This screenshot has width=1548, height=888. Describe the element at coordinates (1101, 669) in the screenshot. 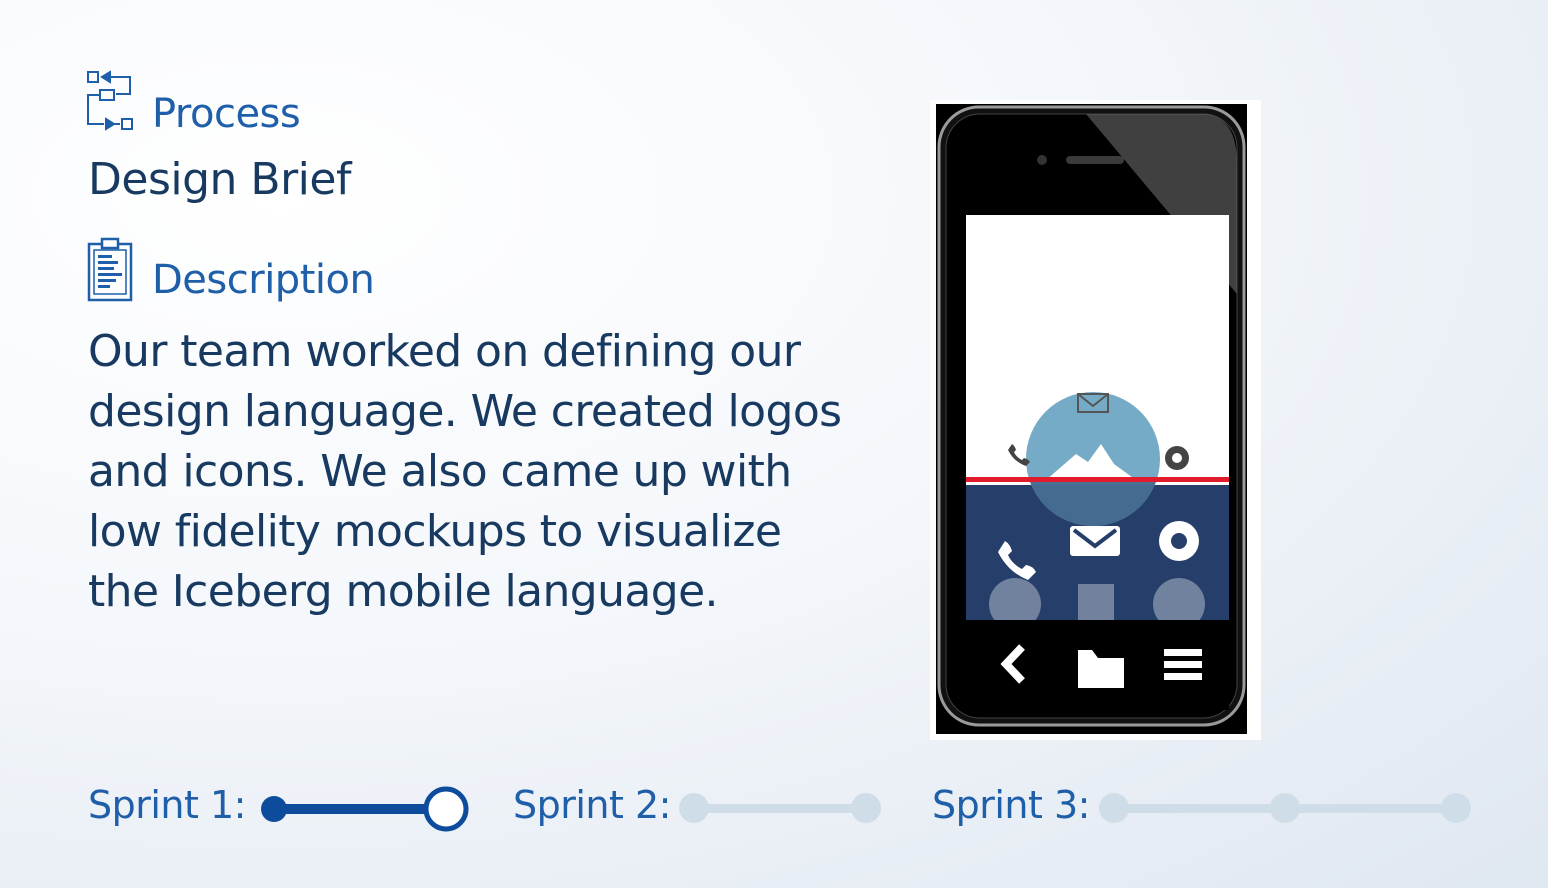

I see `folder-icon` at that location.